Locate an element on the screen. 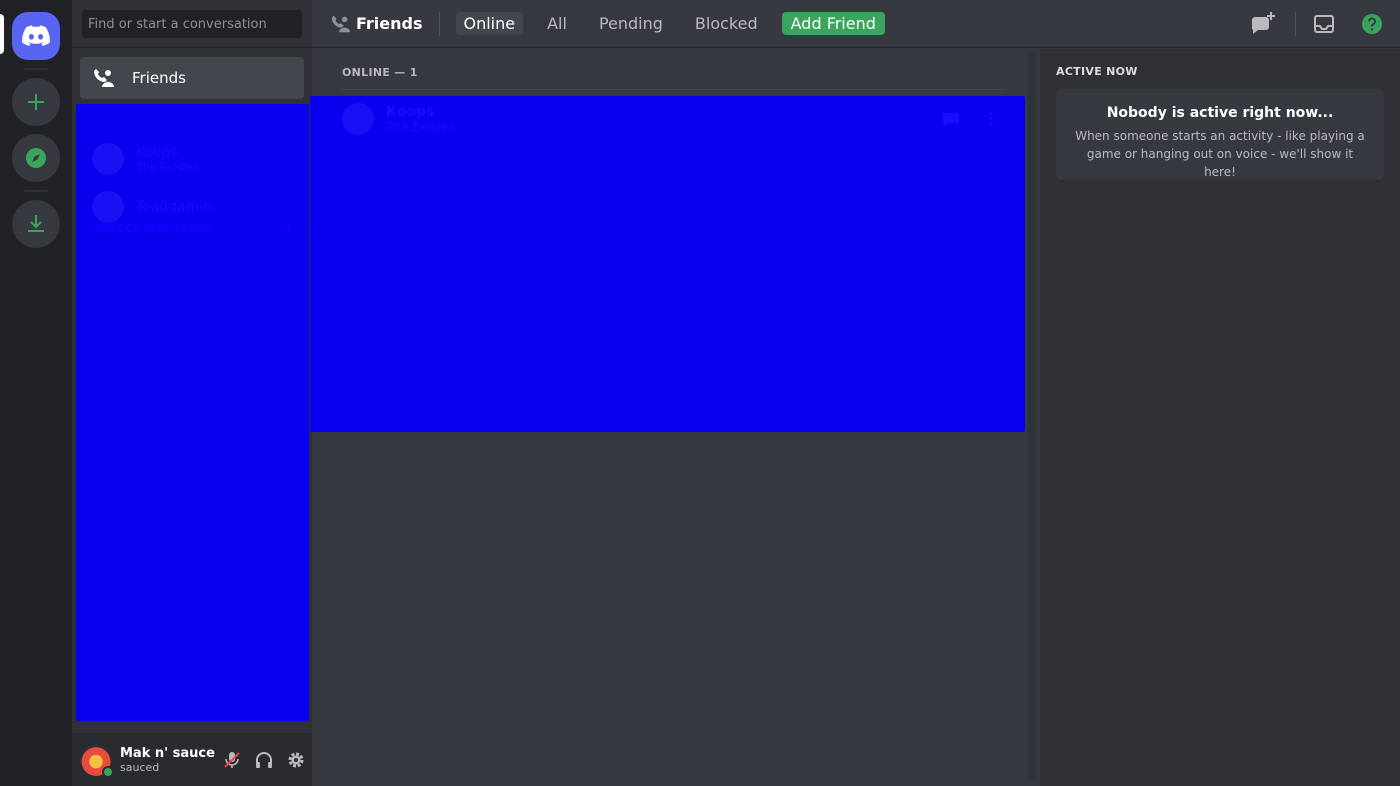 This screenshot has width=1400, height=786. microphone-muted-icon is located at coordinates (232, 759).